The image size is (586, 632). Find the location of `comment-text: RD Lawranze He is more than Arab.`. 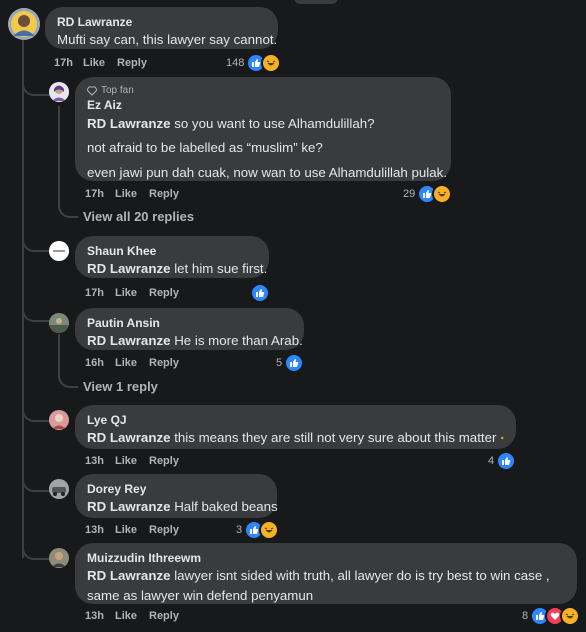

comment-text: RD Lawranze He is more than Arab. is located at coordinates (195, 341).